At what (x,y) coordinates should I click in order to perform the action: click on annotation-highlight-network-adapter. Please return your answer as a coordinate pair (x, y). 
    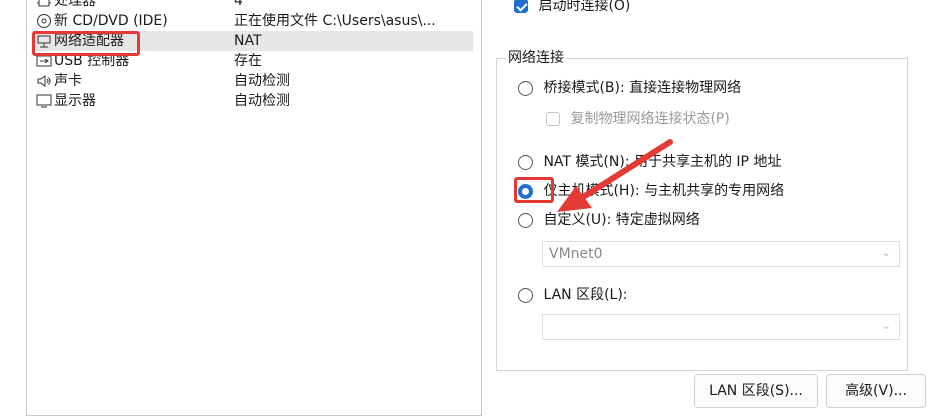
    Looking at the image, I should click on (86, 43).